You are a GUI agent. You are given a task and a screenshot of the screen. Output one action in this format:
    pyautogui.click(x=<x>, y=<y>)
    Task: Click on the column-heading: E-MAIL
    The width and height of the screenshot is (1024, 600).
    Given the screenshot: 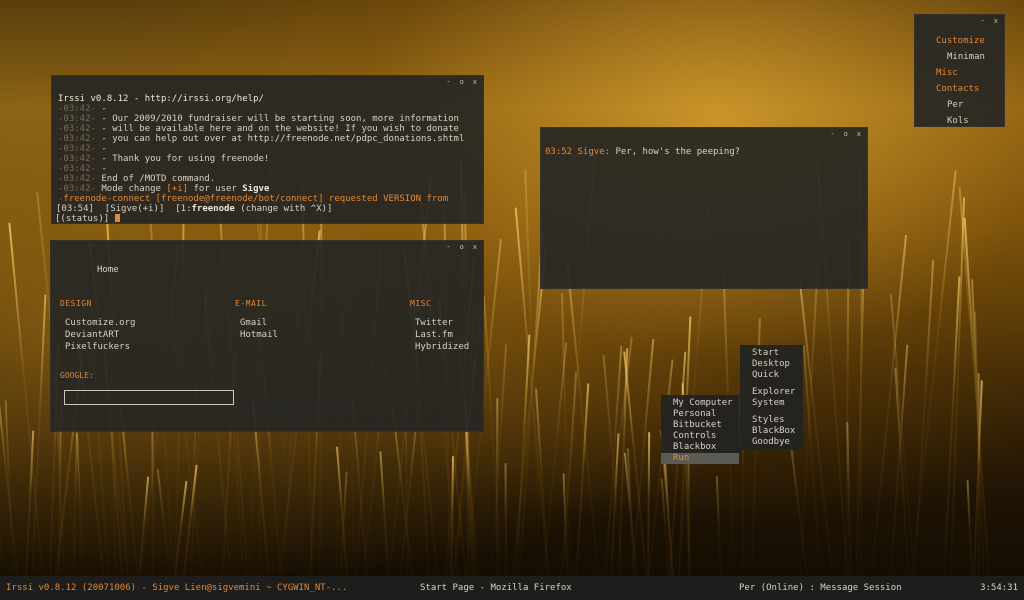 What is the action you would take?
    pyautogui.click(x=251, y=303)
    